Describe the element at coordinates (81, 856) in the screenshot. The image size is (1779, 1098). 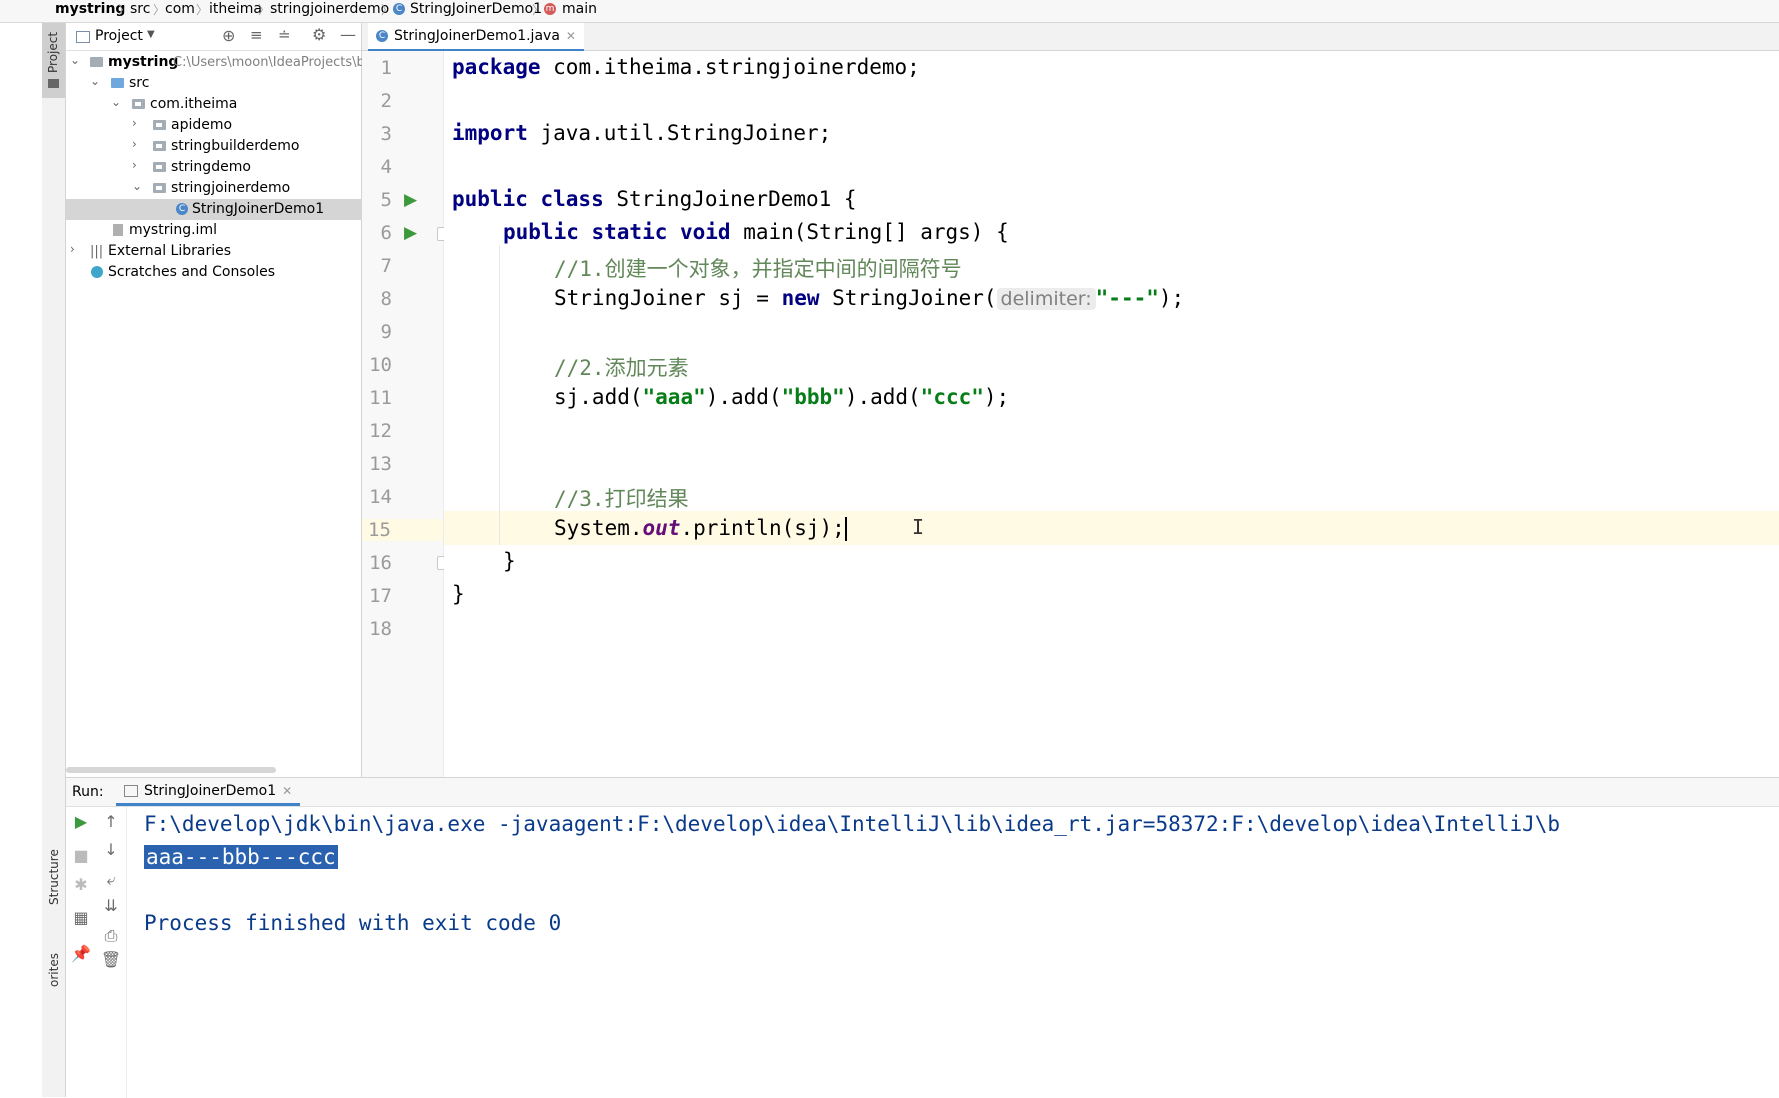
I see `stop-icon: ■` at that location.